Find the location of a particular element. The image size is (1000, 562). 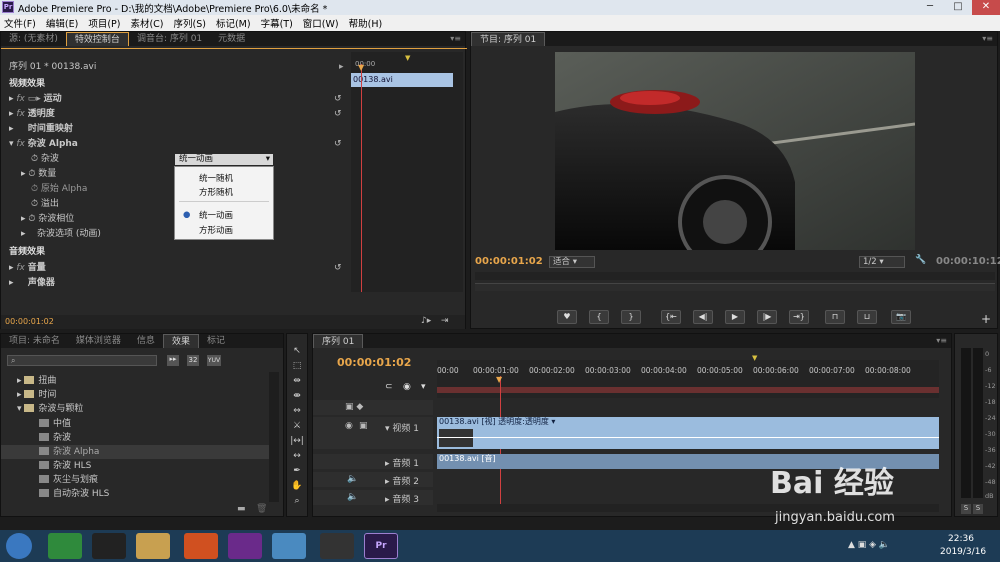

work-area-bar is located at coordinates (688, 390).